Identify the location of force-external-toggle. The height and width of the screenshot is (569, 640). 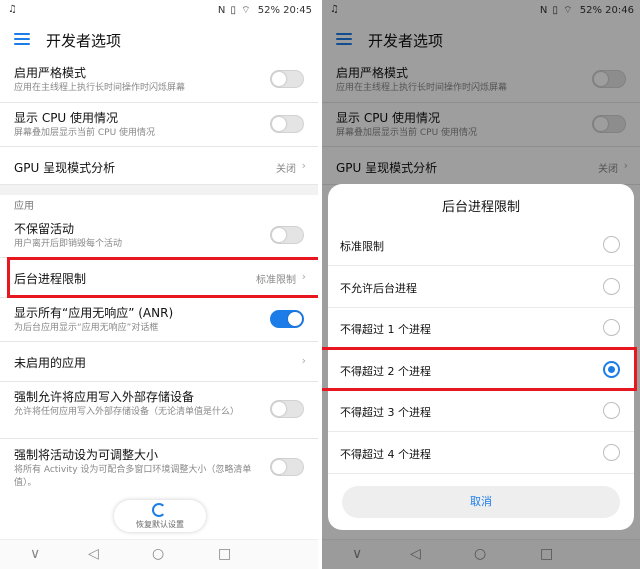
(287, 409).